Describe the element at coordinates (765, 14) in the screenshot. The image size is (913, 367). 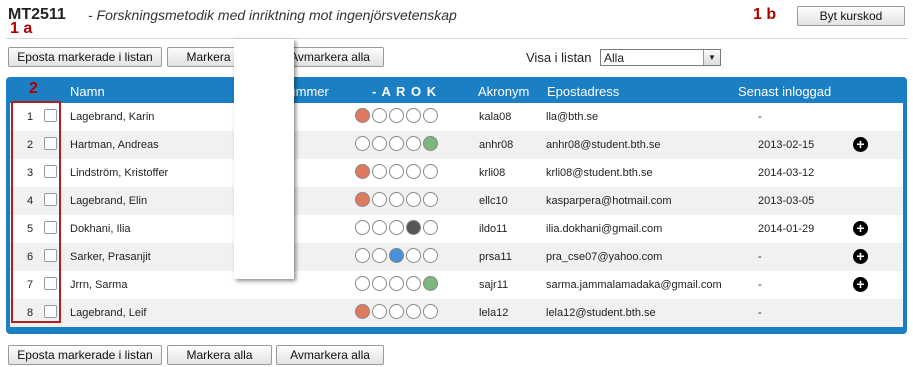
I see `annotation-1b: 1 b` at that location.